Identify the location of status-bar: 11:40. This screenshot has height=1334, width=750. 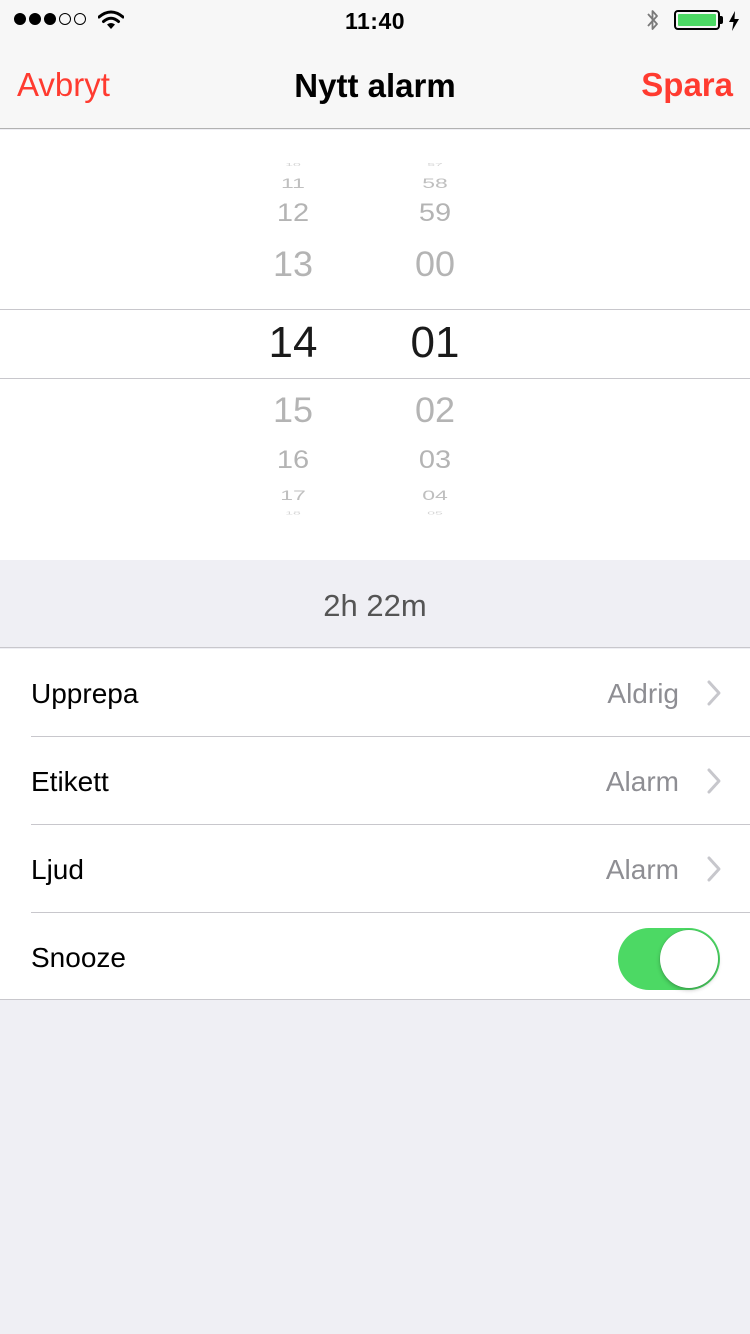
(375, 20).